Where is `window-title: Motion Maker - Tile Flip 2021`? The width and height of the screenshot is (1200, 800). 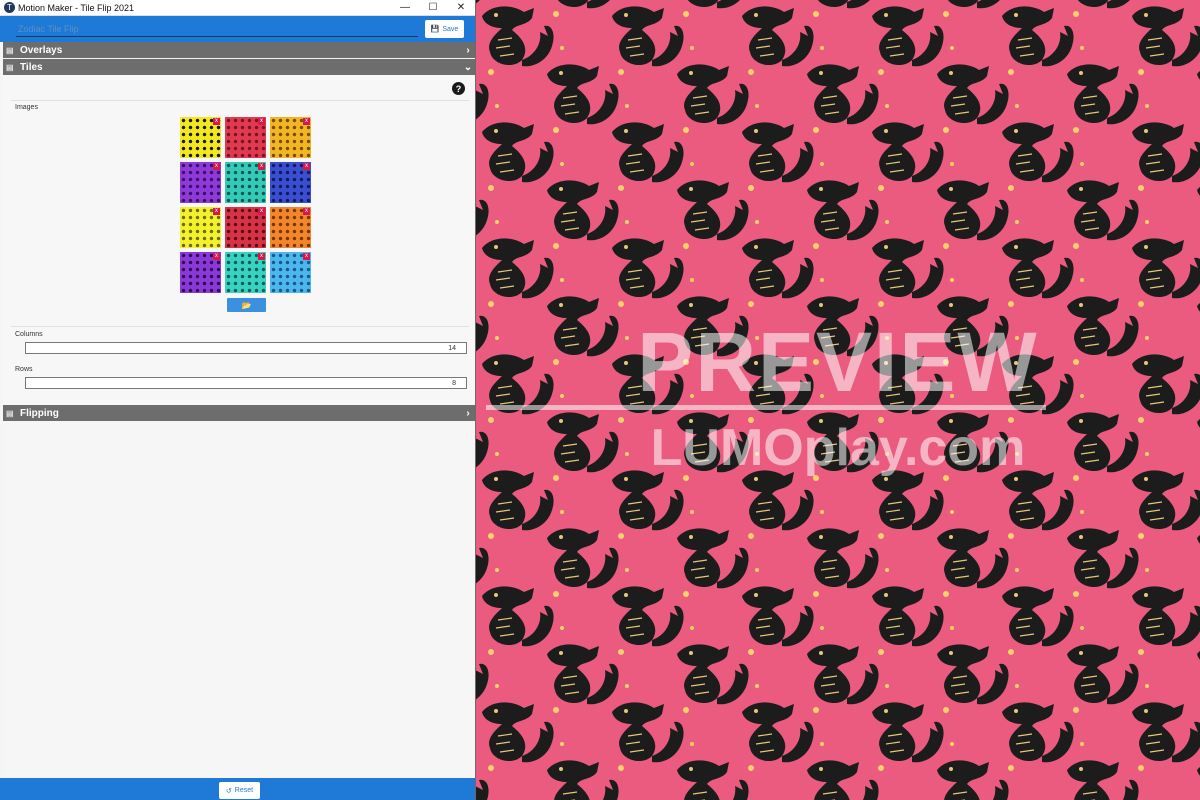
window-title: Motion Maker - Tile Flip 2021 is located at coordinates (76, 7).